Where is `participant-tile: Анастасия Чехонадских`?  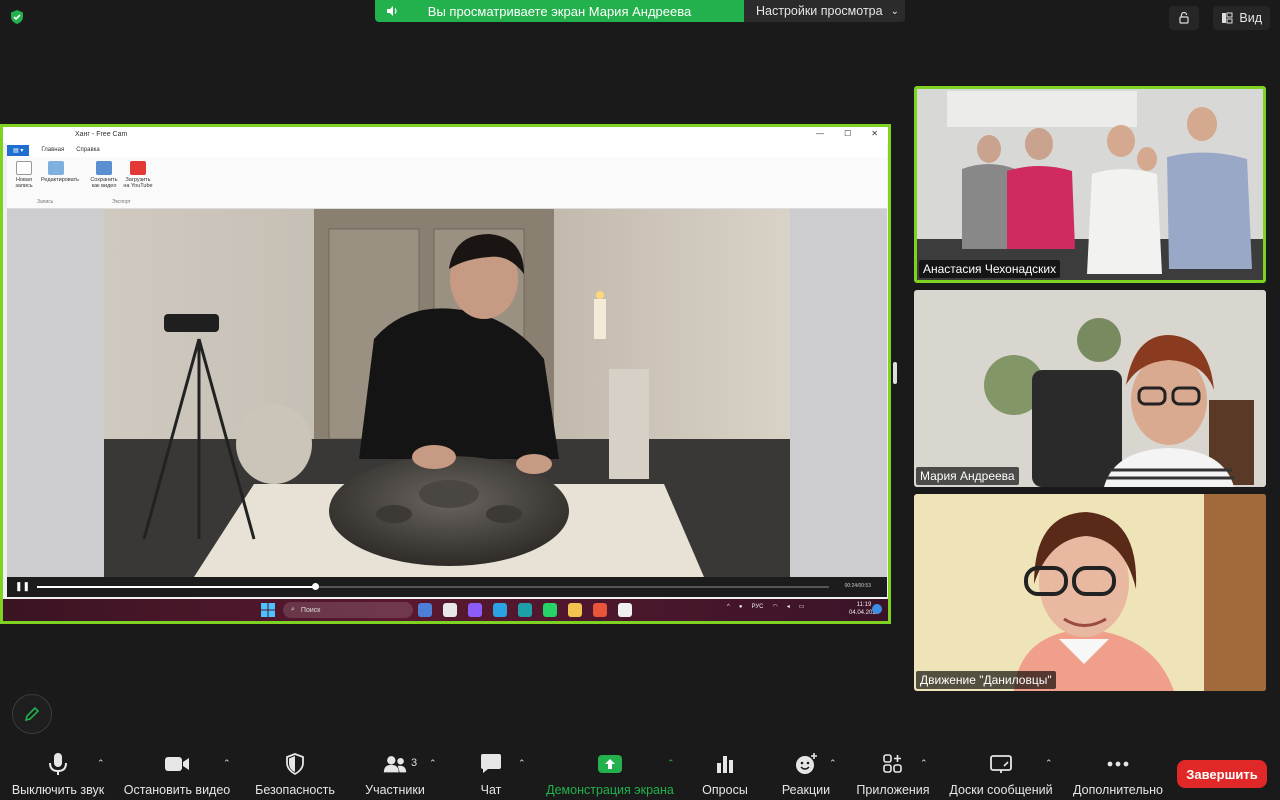
participant-tile: Анастасия Чехонадских is located at coordinates (1090, 184).